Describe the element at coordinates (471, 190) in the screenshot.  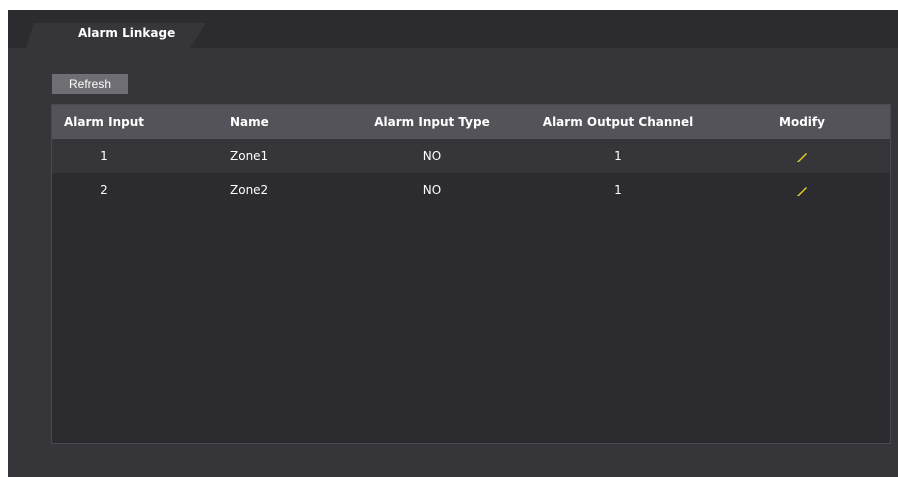
I see `table-row: 2 Zone2 NO 1` at that location.